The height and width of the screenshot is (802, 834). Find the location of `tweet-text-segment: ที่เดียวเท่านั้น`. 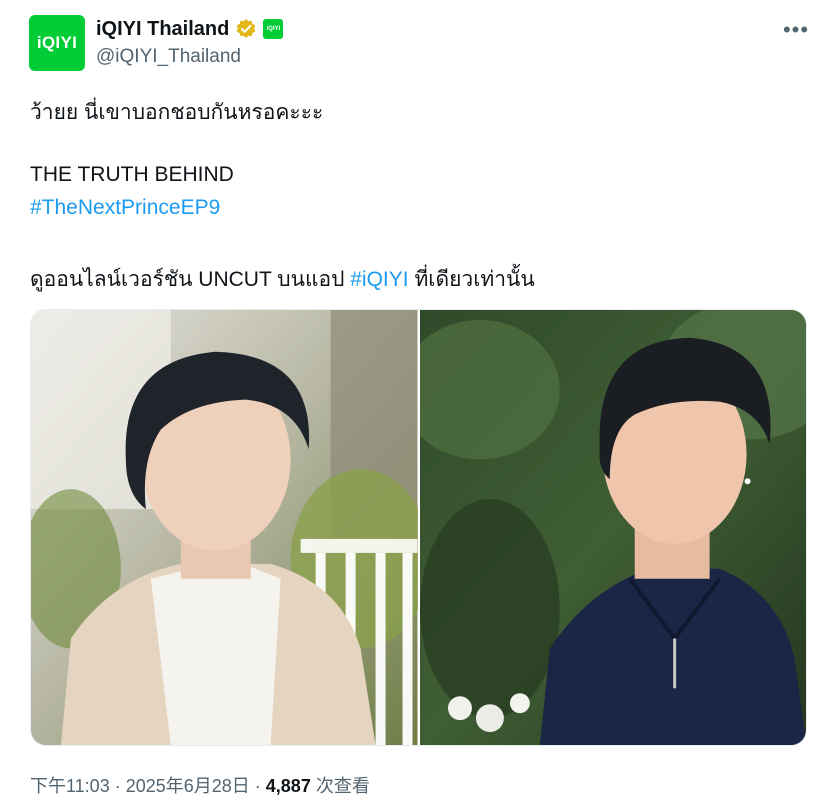

tweet-text-segment: ที่เดียวเท่านั้น is located at coordinates (471, 279).